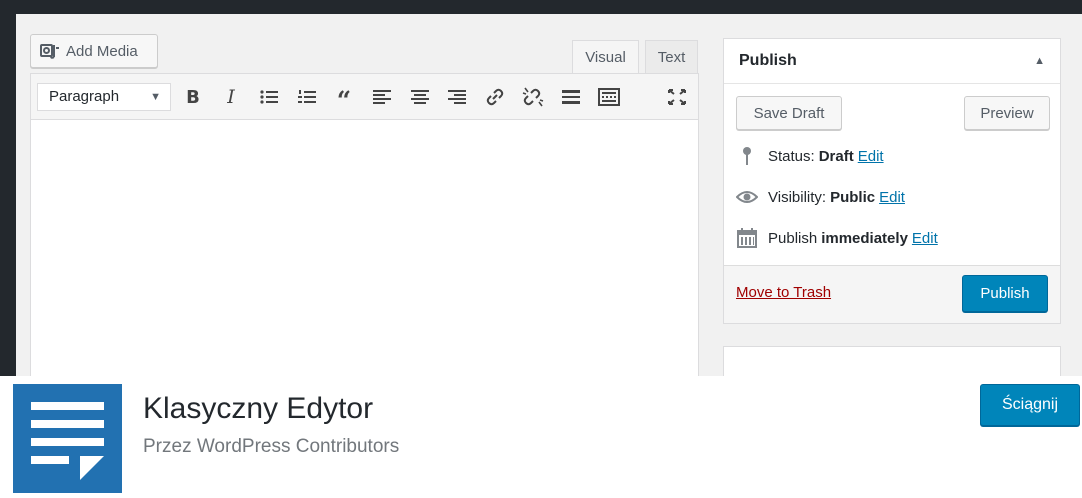 The width and height of the screenshot is (1082, 498). Describe the element at coordinates (102, 51) in the screenshot. I see `add-media-label: Add Media` at that location.